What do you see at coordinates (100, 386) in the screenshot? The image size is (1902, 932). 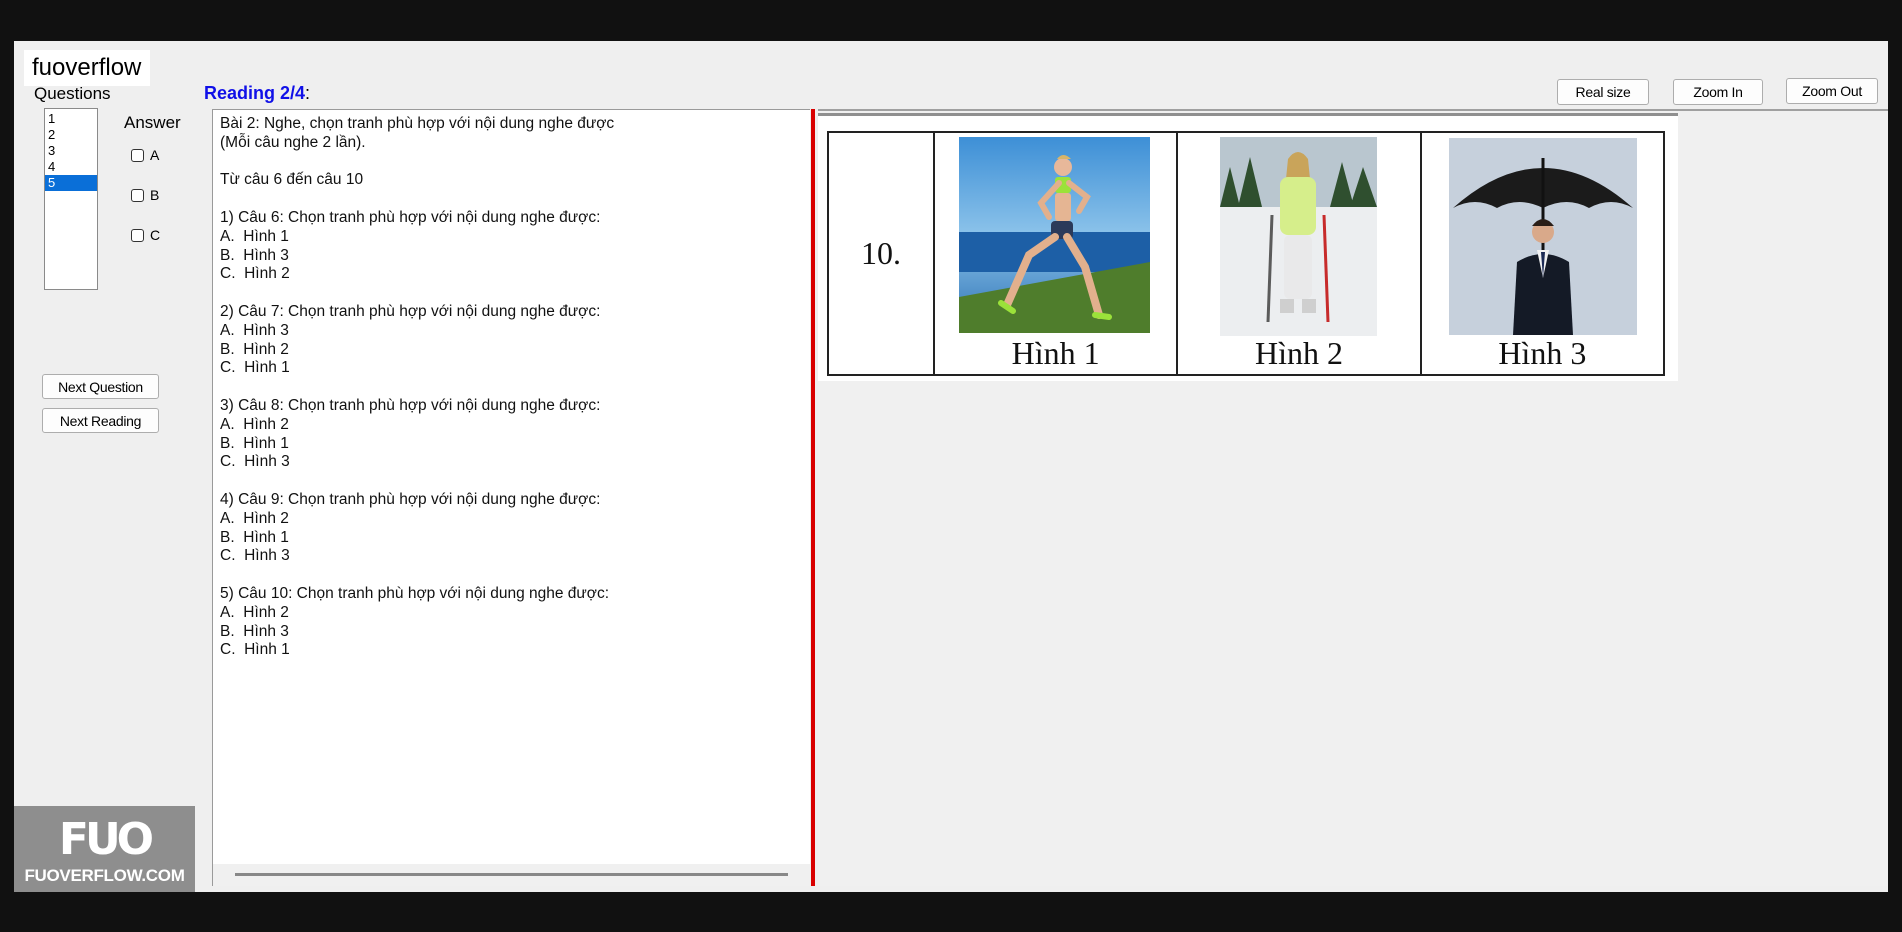 I see `next-question-button: Next Question` at bounding box center [100, 386].